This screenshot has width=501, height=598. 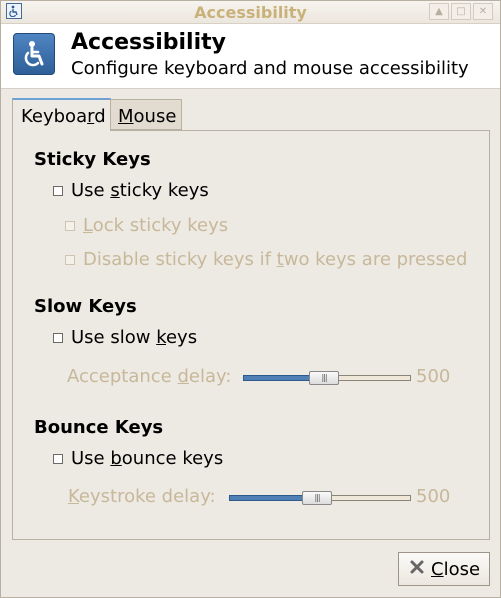 I want to click on label-text: lose, so click(x=462, y=569).